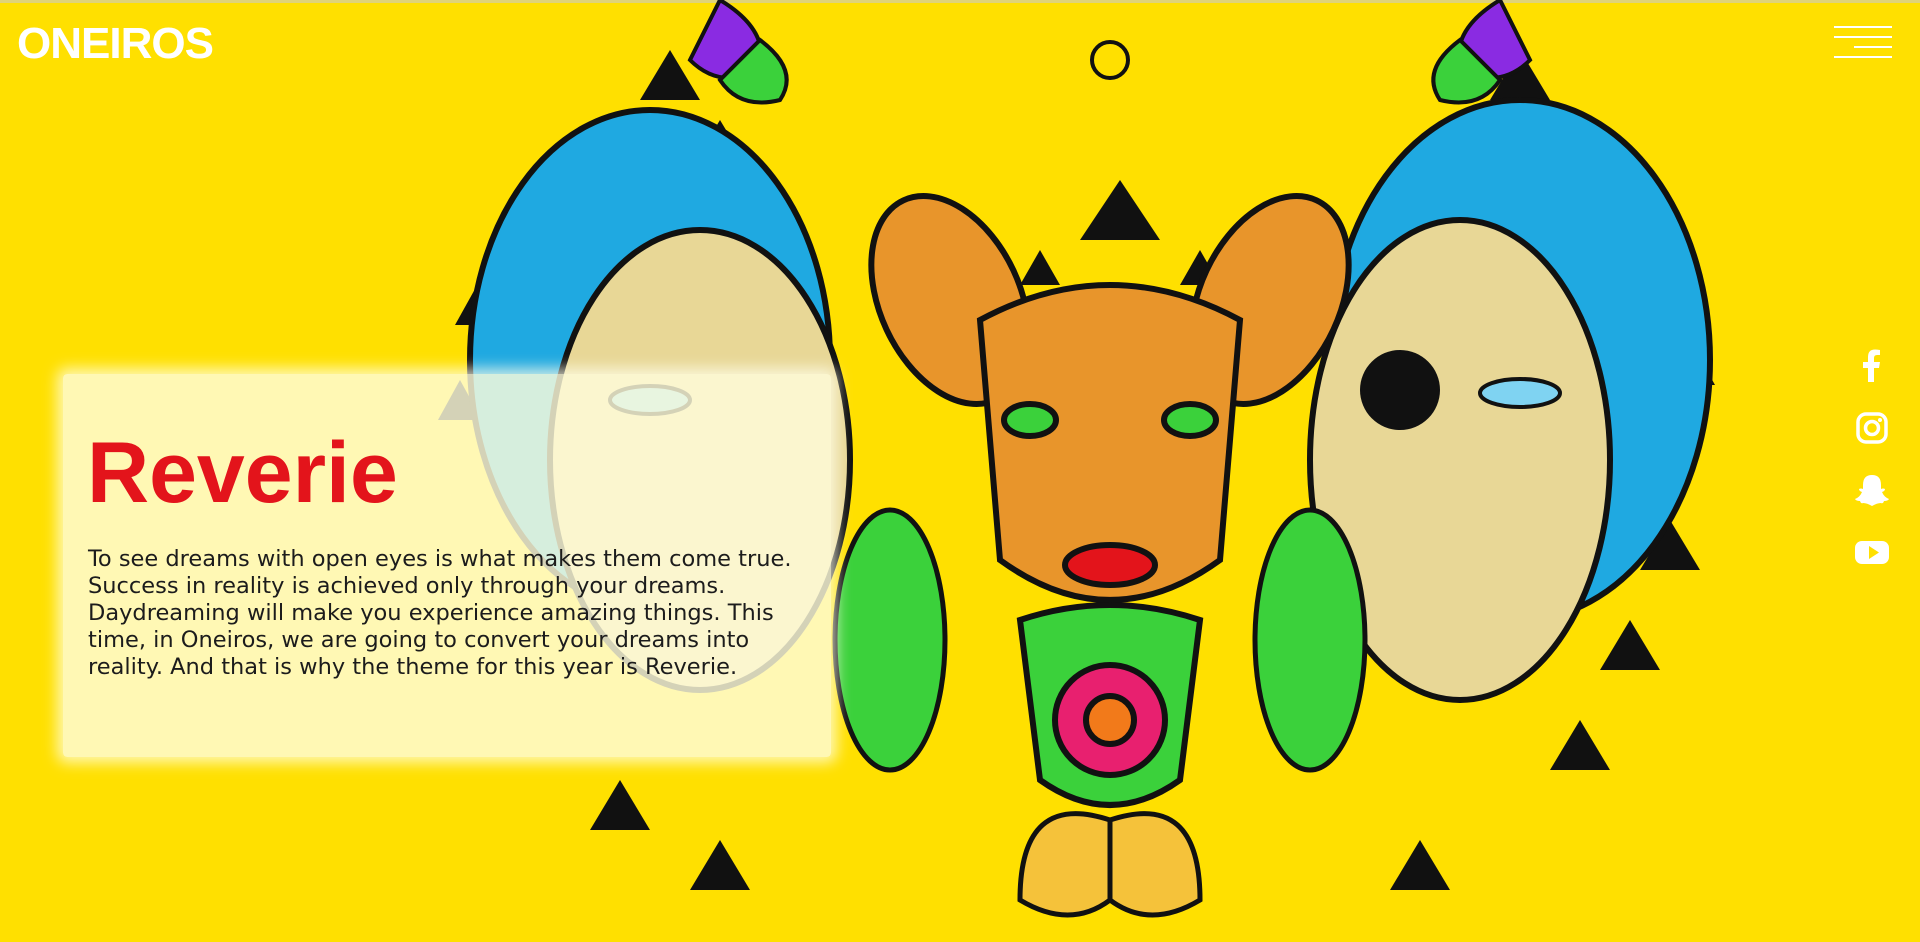 This screenshot has width=1920, height=942. I want to click on facebook-icon, so click(1872, 366).